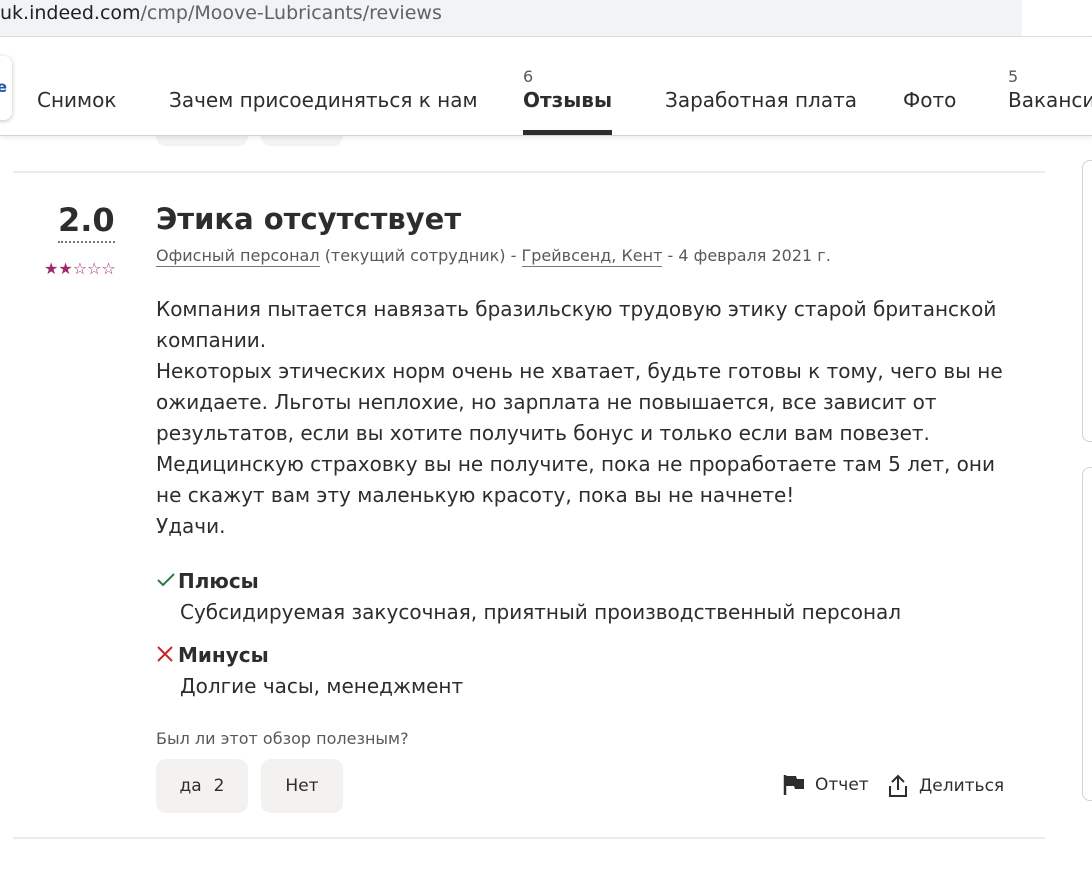 This screenshot has width=1092, height=876. Describe the element at coordinates (86, 222) in the screenshot. I see `review-rating-value: 2.0` at that location.